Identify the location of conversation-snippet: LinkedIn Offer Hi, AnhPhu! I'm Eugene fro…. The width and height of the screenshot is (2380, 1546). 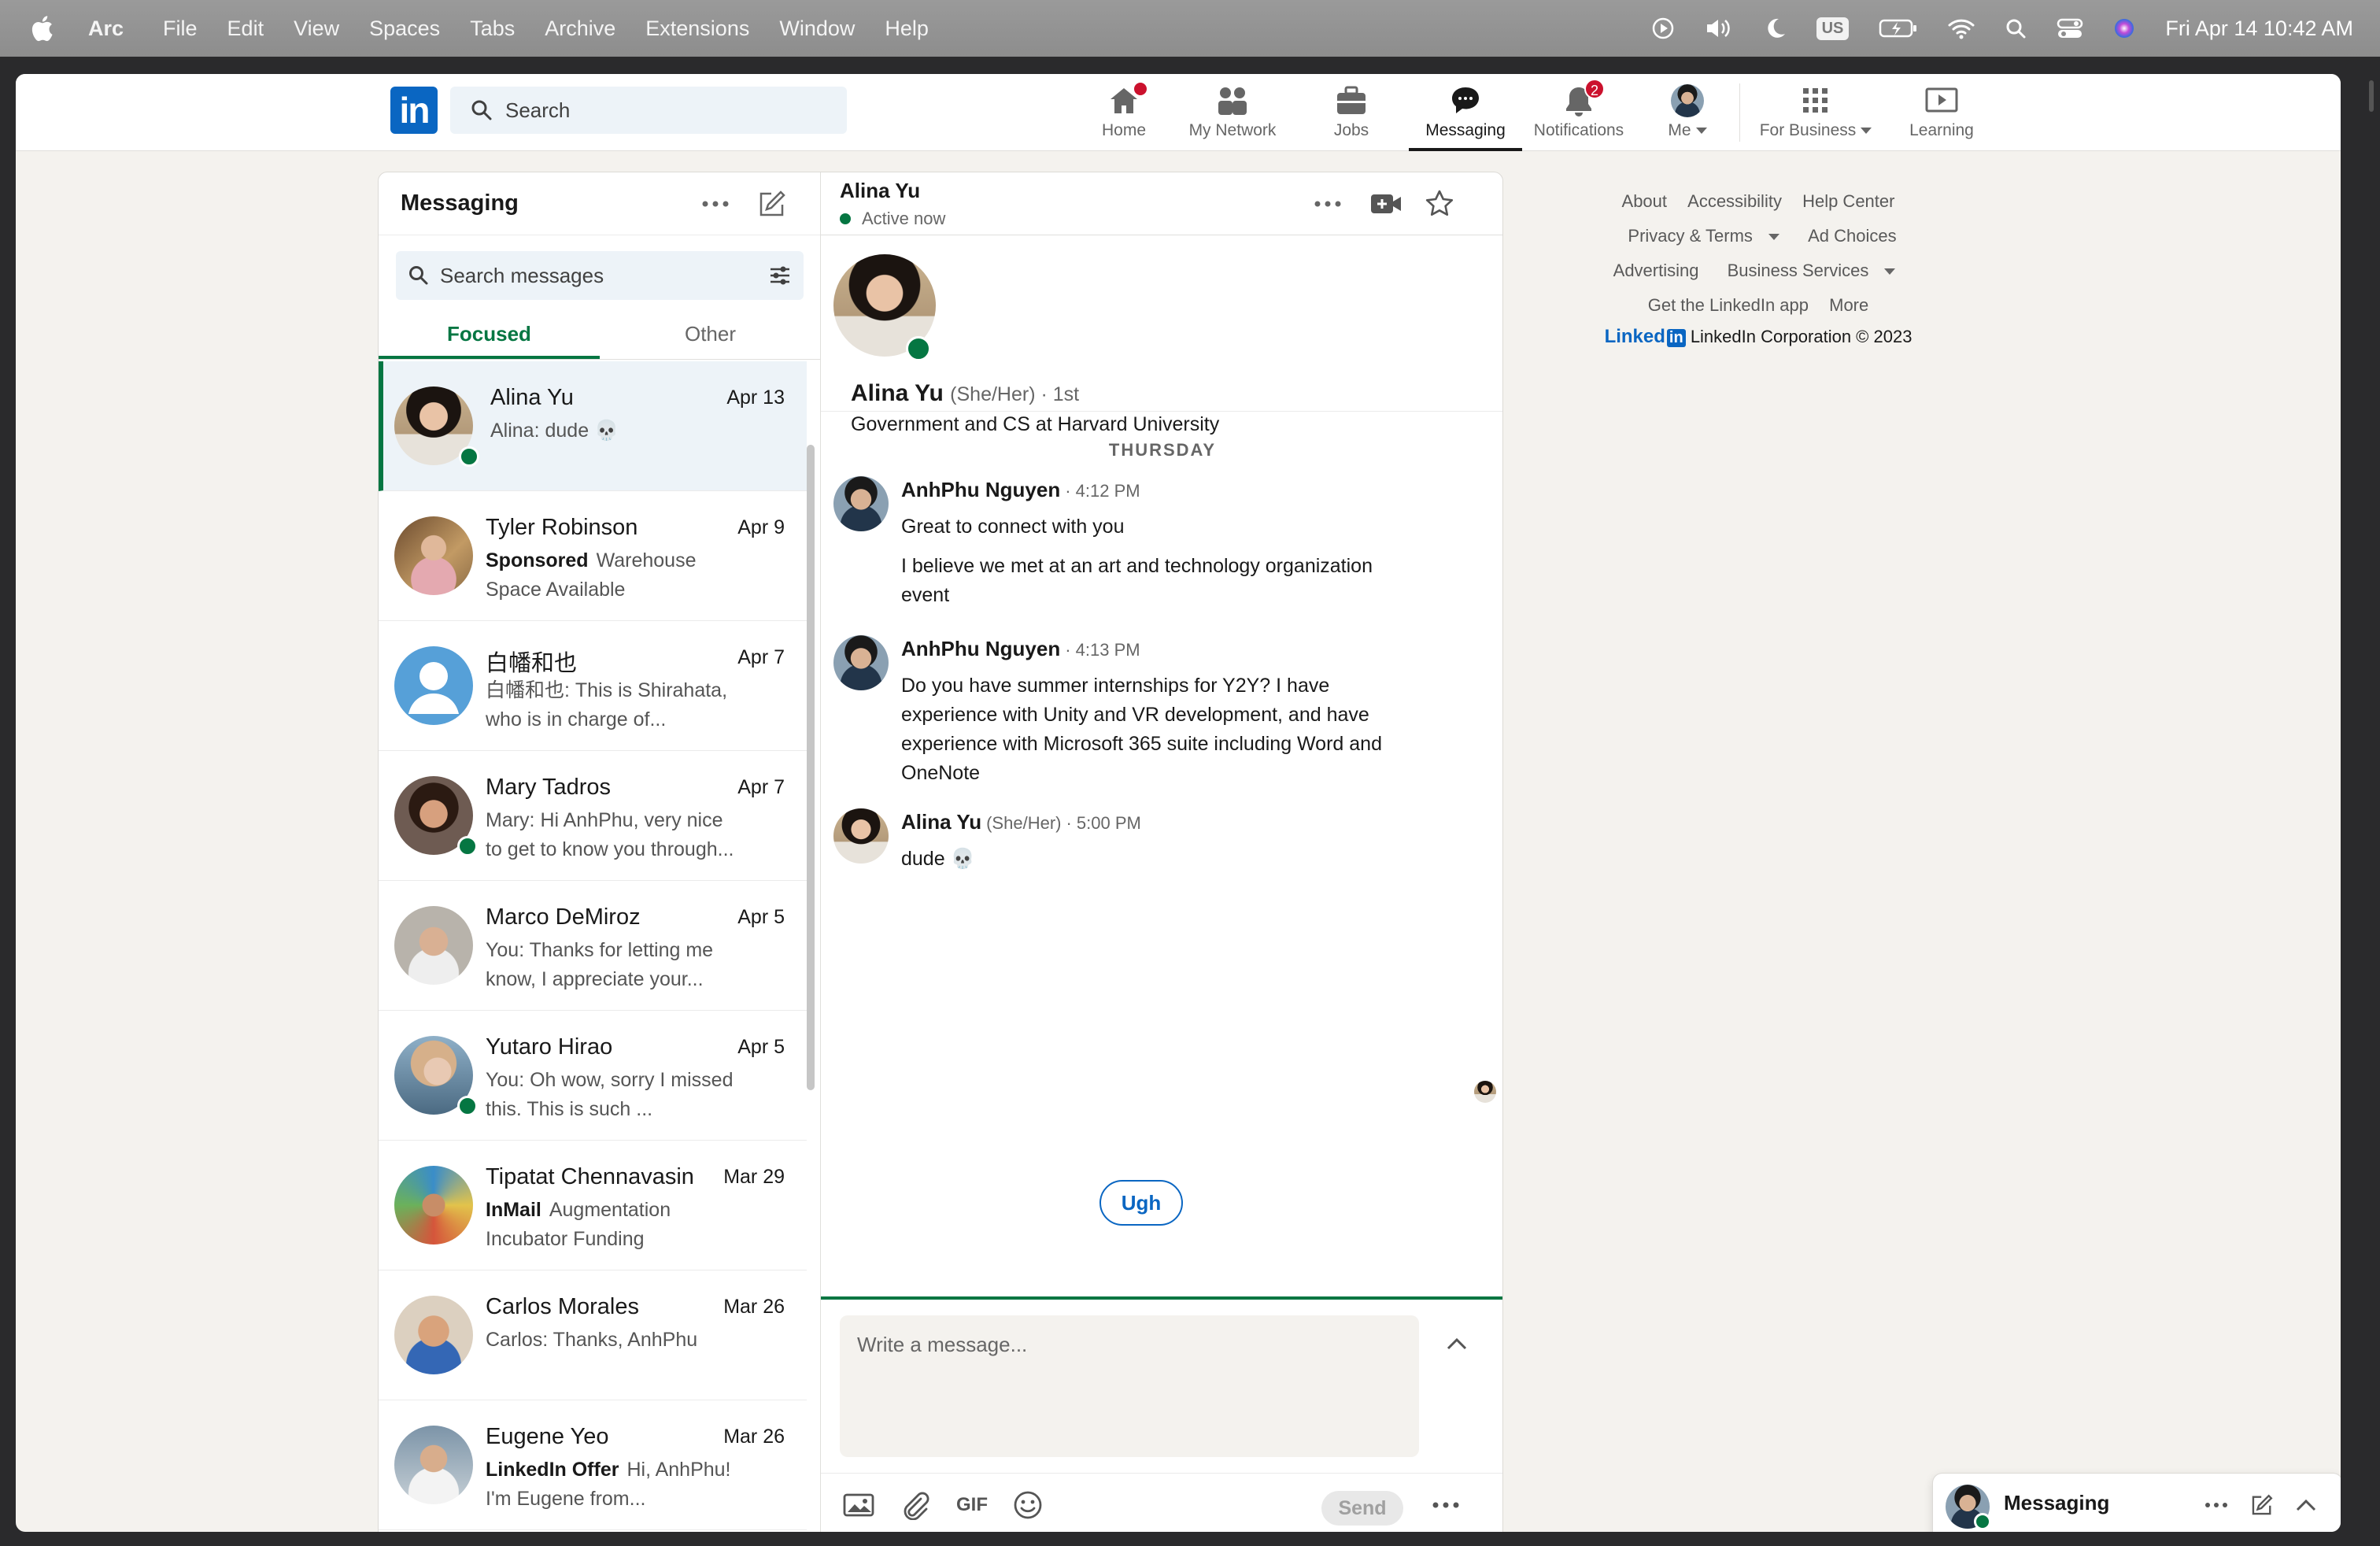
(608, 1484).